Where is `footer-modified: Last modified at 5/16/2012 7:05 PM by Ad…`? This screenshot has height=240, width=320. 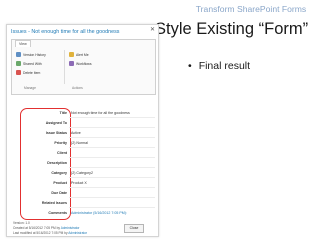
footer-modified: Last modified at 5/16/2012 7:05 PM by Ad… is located at coordinates (50, 233).